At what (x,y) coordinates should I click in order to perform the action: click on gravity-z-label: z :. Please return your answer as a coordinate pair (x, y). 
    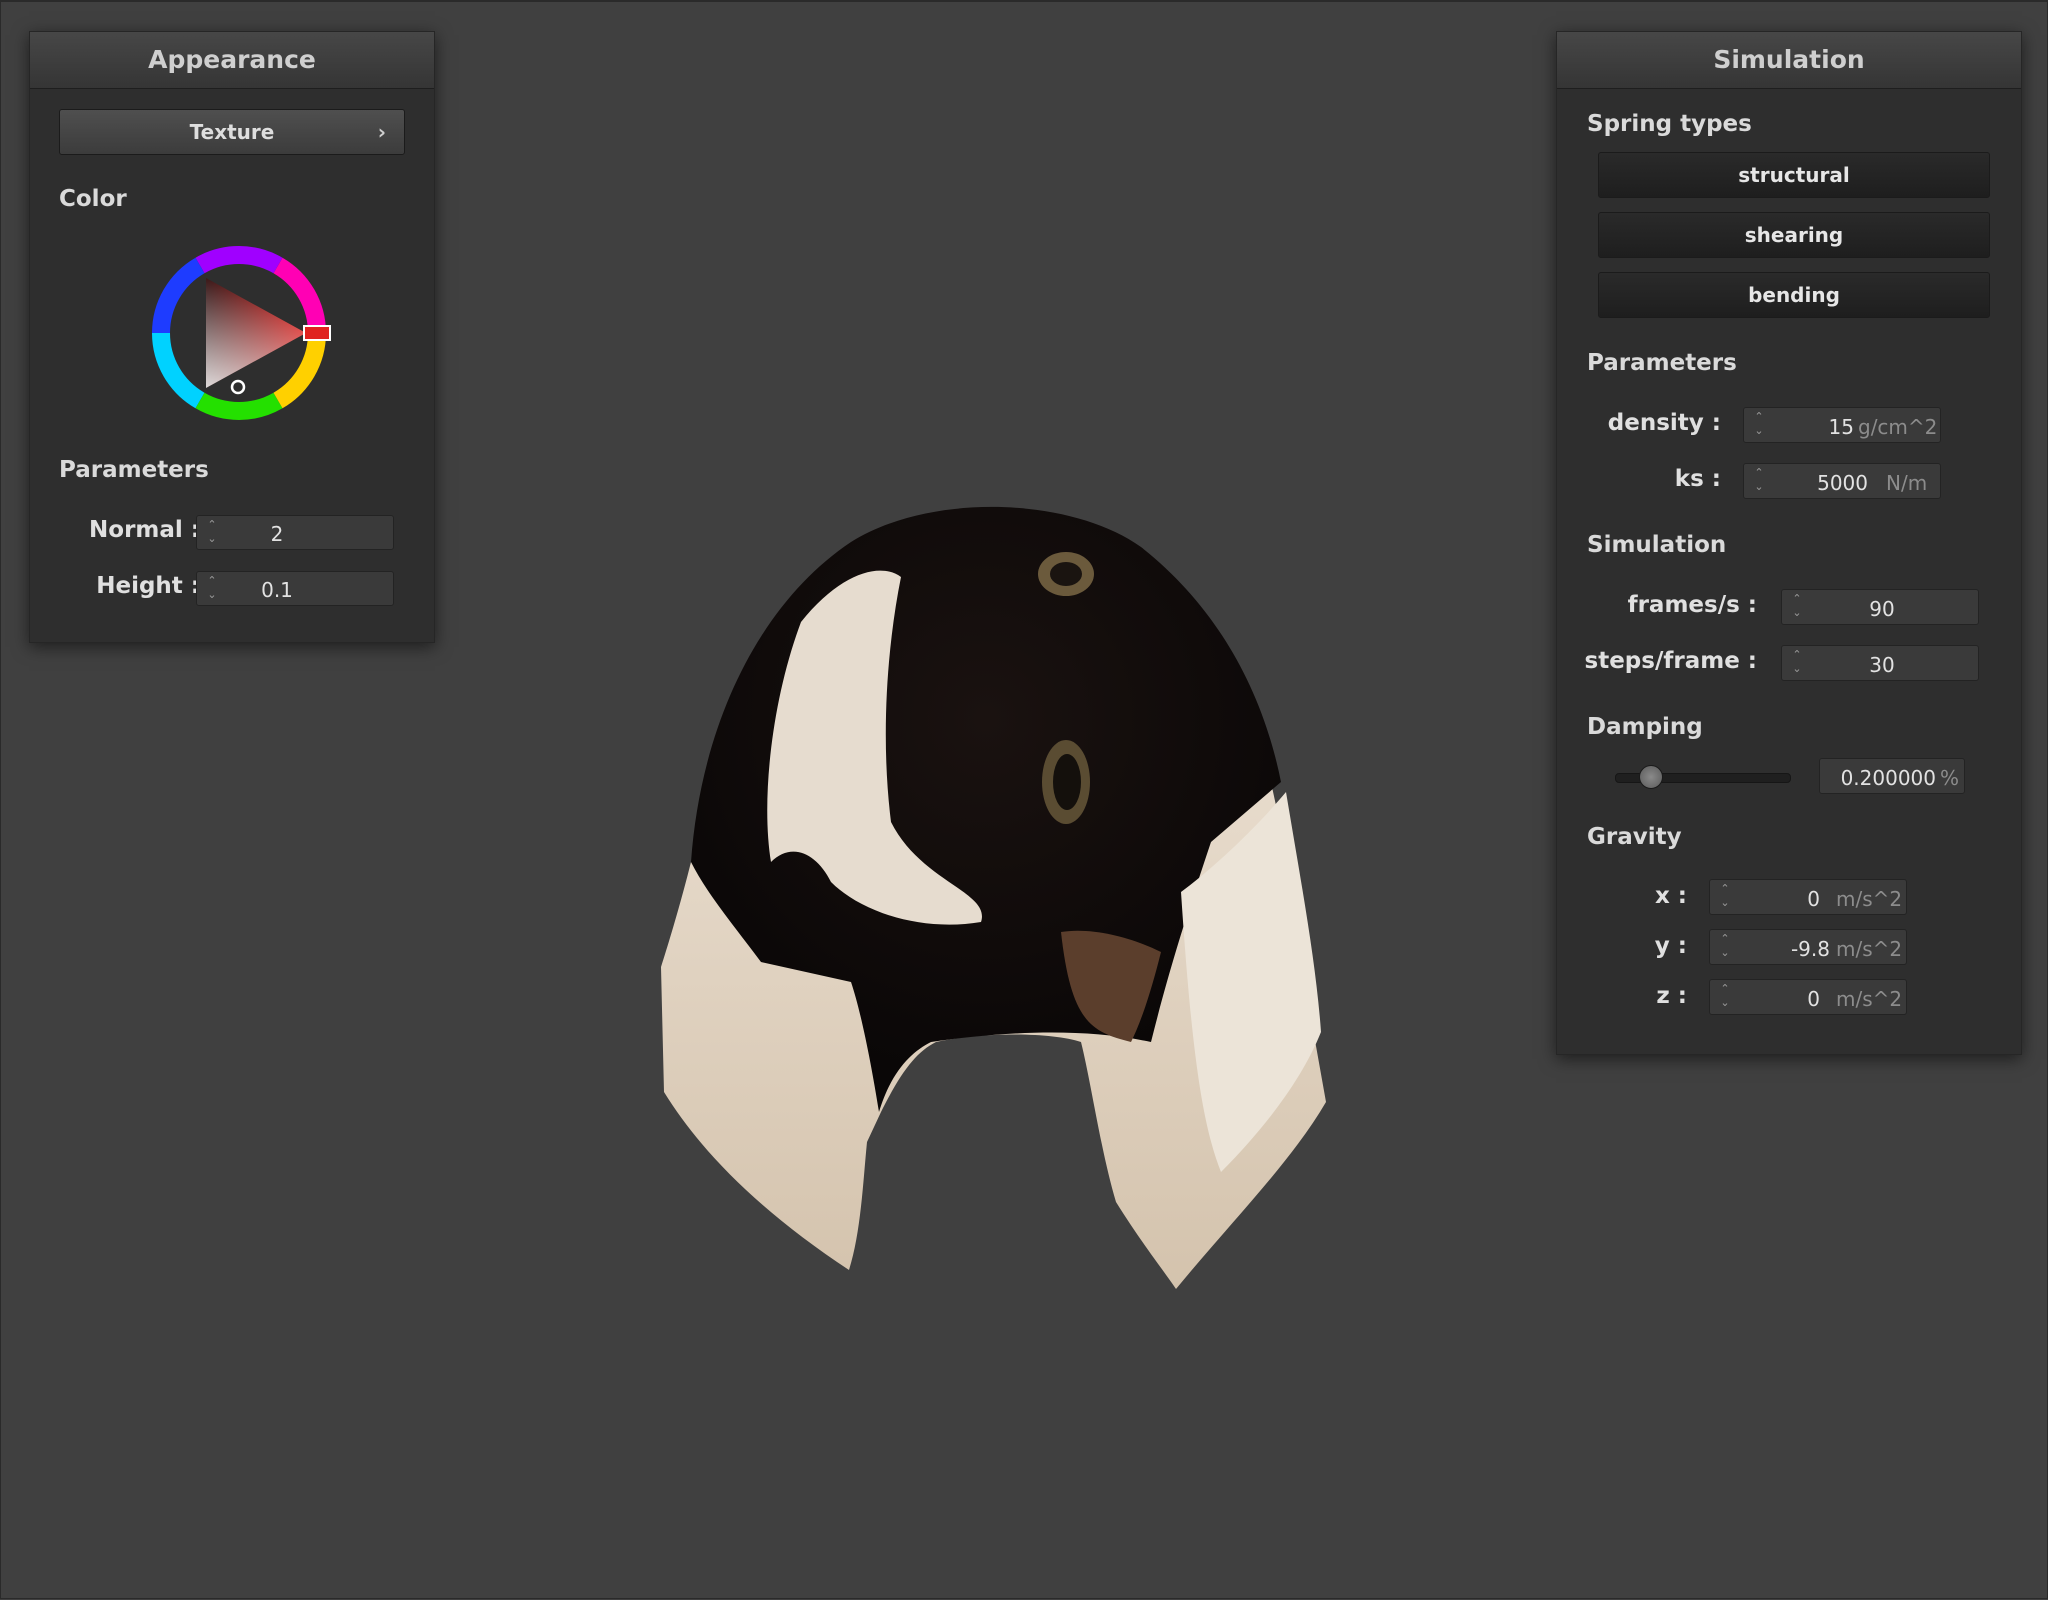
    Looking at the image, I should click on (1671, 996).